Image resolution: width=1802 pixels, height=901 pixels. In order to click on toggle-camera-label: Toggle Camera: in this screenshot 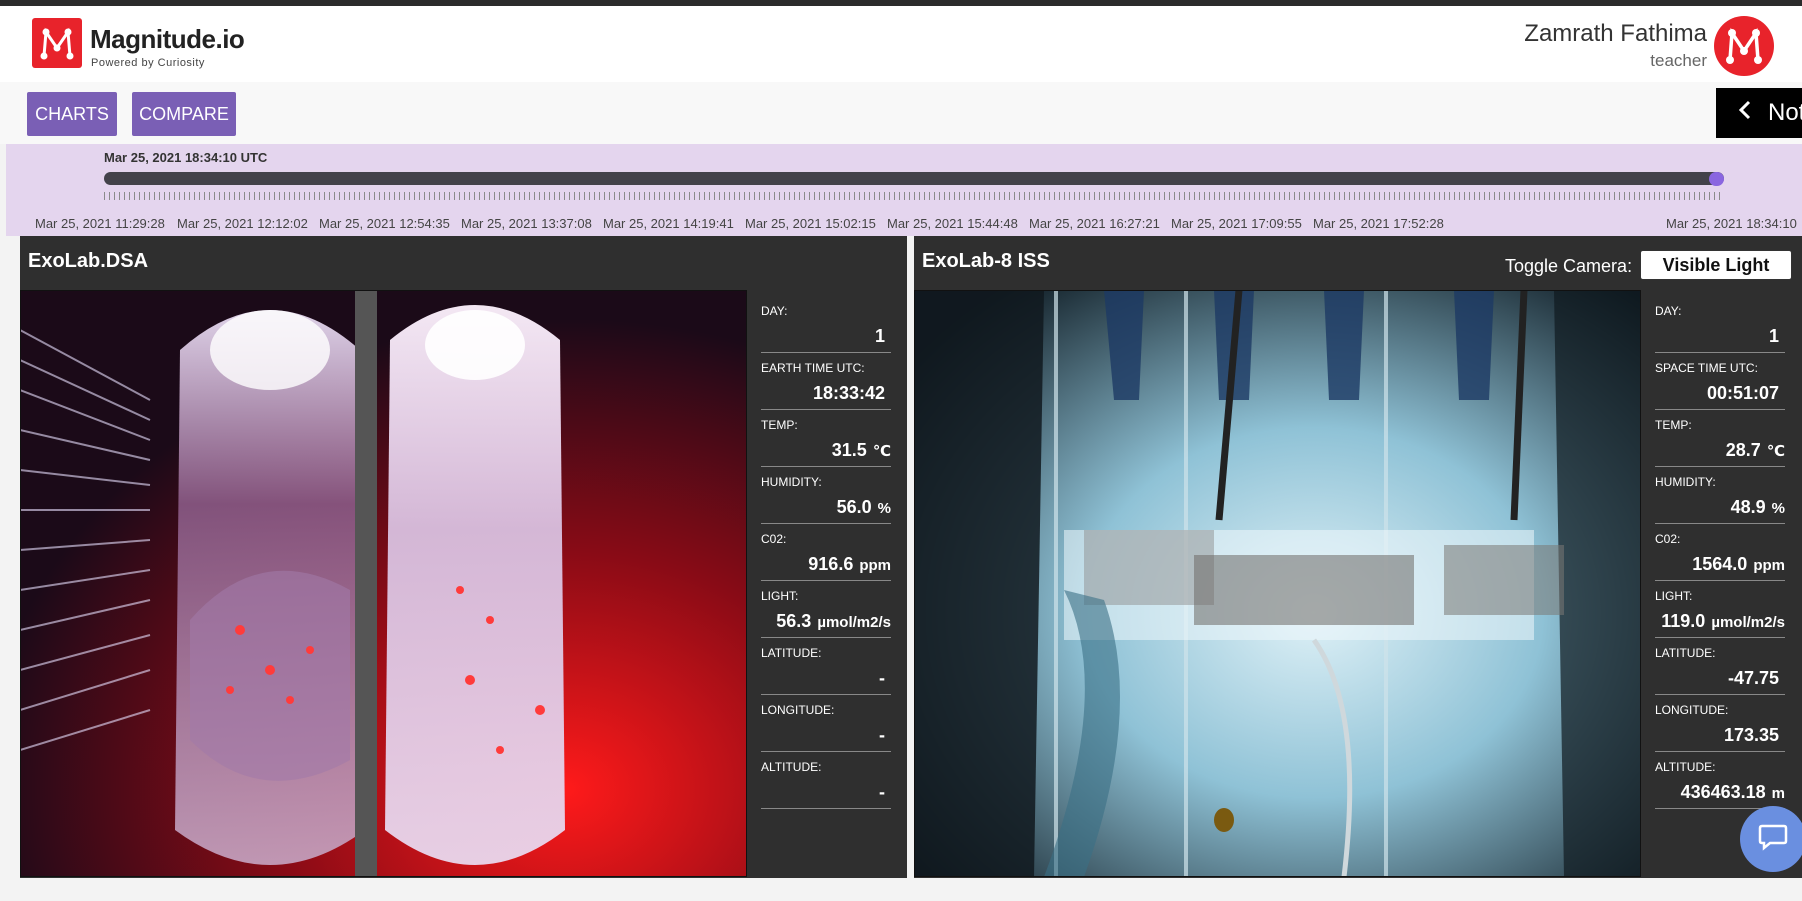, I will do `click(1569, 266)`.